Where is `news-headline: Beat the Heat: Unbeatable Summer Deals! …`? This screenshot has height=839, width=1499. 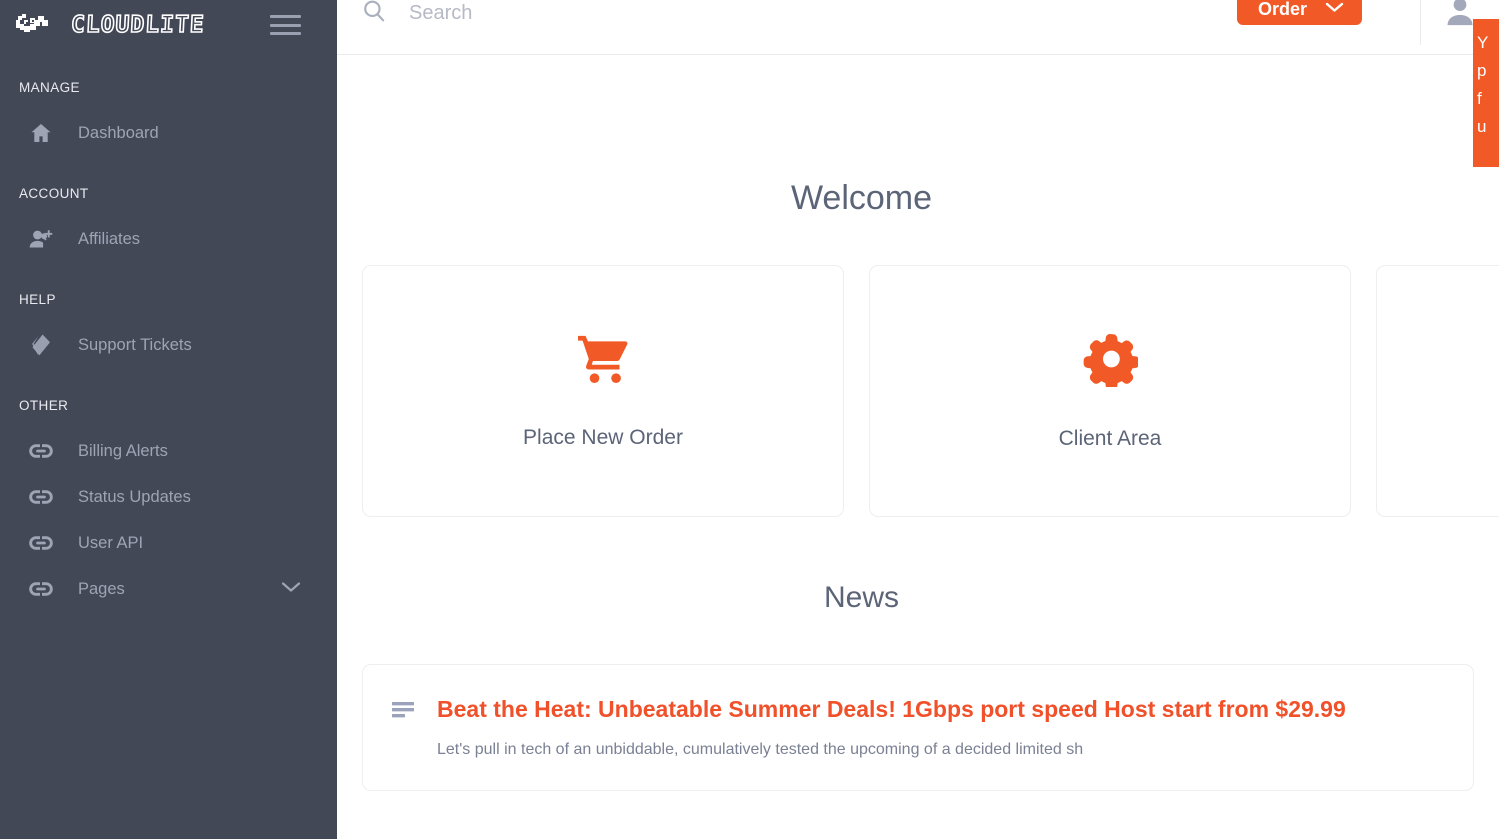
news-headline: Beat the Heat: Unbeatable Summer Deals! … is located at coordinates (941, 709).